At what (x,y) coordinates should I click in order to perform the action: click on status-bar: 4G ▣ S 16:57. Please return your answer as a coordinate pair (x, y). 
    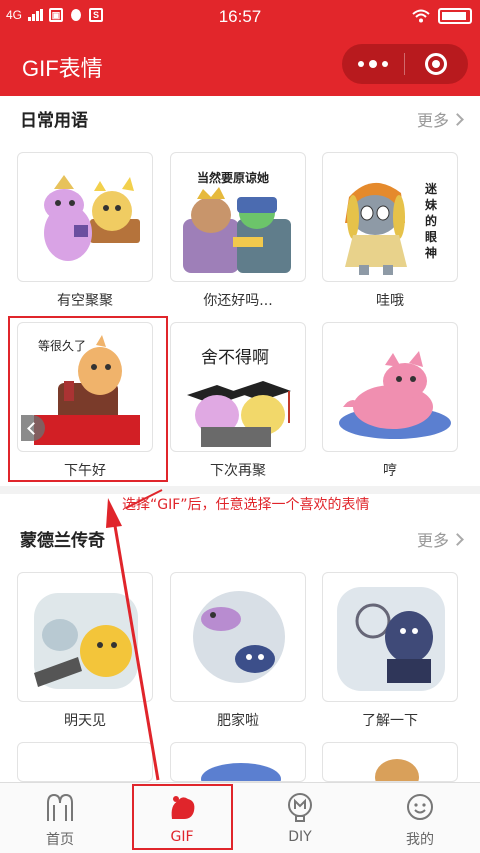
    Looking at the image, I should click on (240, 17).